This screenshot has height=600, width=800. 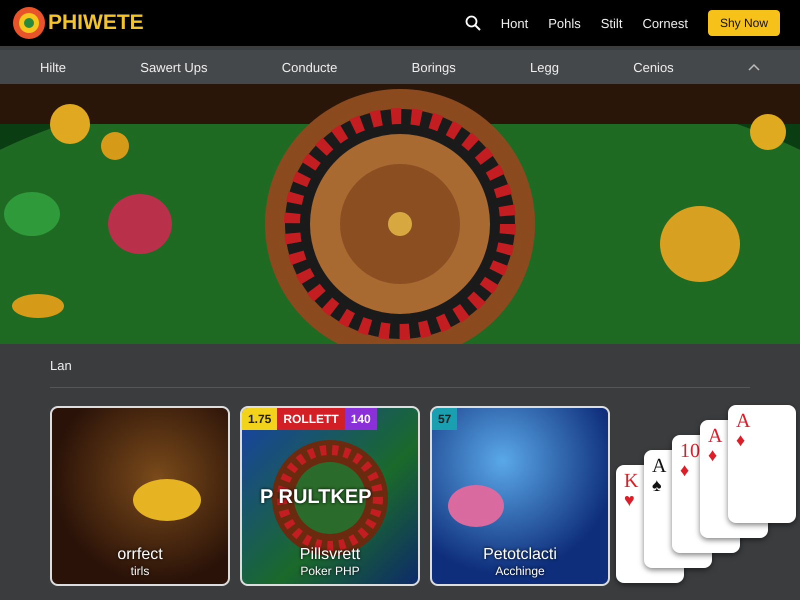 I want to click on game-tile: 57 Petotclacti Acchinge, so click(x=520, y=496).